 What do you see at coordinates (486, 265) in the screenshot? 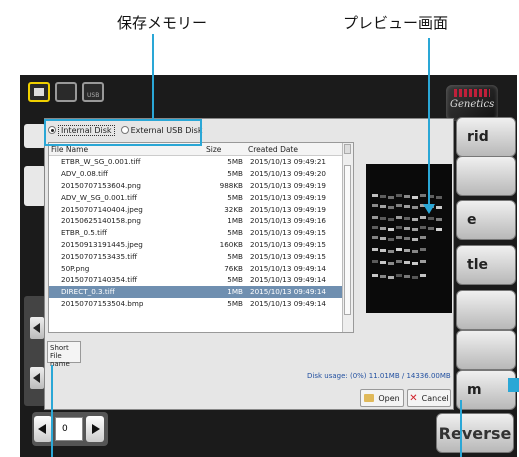
I see `side-button-title: tle` at bounding box center [486, 265].